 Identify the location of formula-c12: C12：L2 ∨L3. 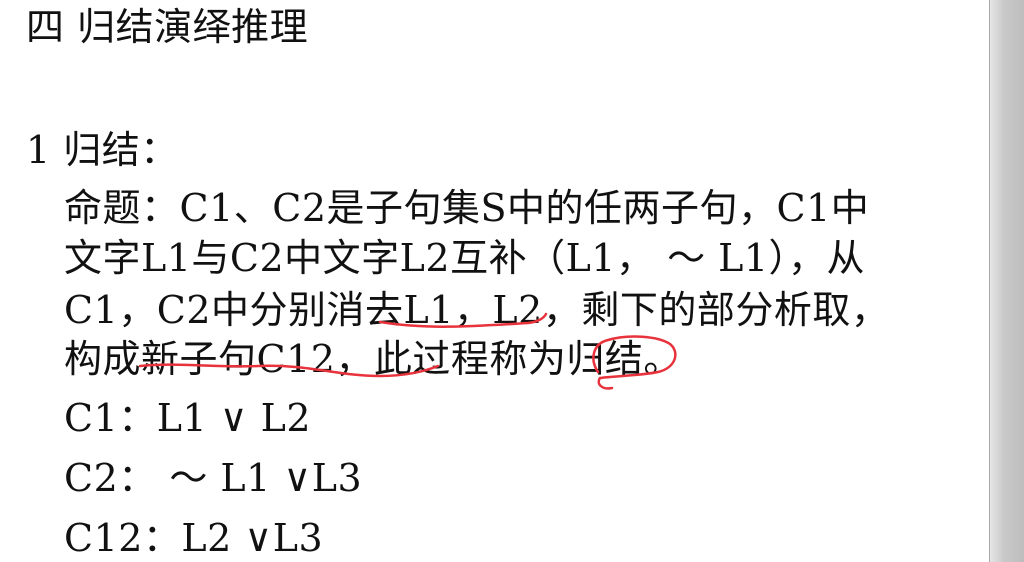
(194, 538).